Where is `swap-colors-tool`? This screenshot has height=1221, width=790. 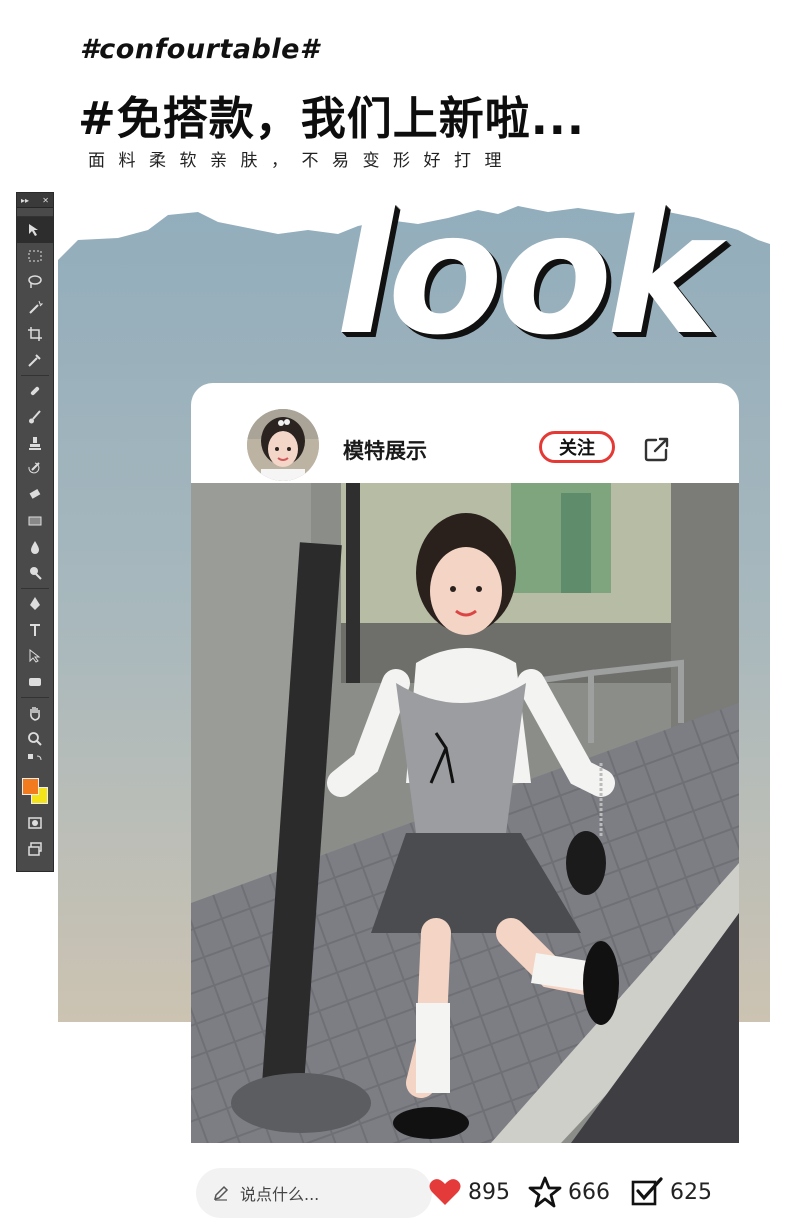
swap-colors-tool is located at coordinates (35, 761).